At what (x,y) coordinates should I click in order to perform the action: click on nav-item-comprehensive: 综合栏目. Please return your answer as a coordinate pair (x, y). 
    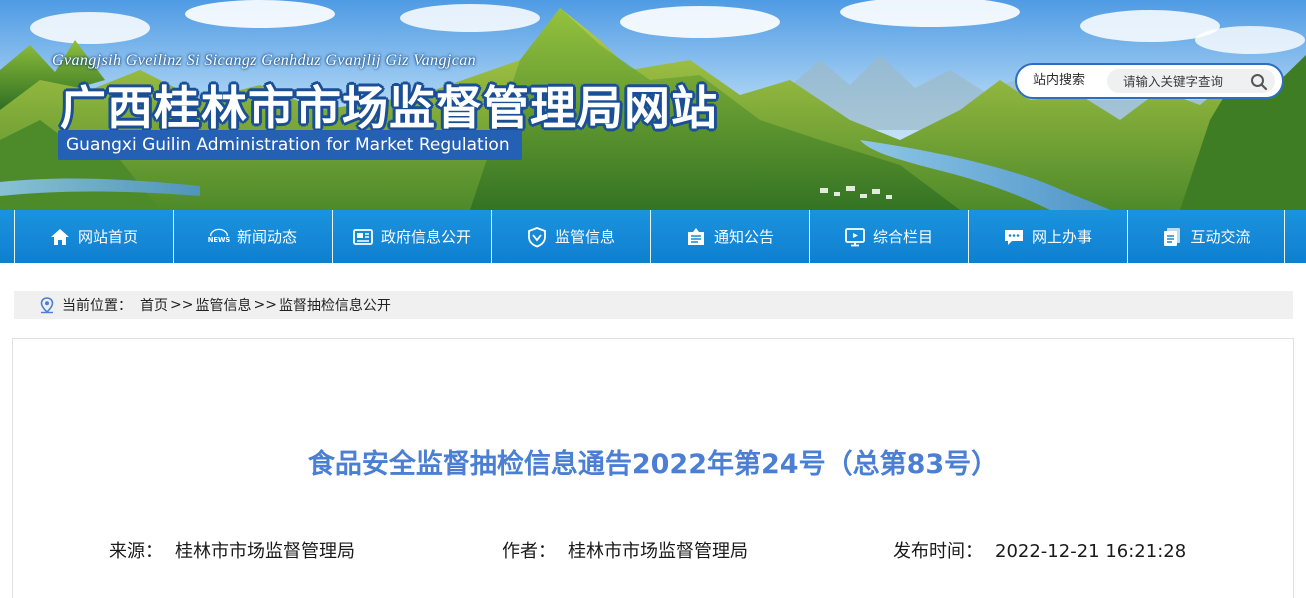
    Looking at the image, I should click on (888, 236).